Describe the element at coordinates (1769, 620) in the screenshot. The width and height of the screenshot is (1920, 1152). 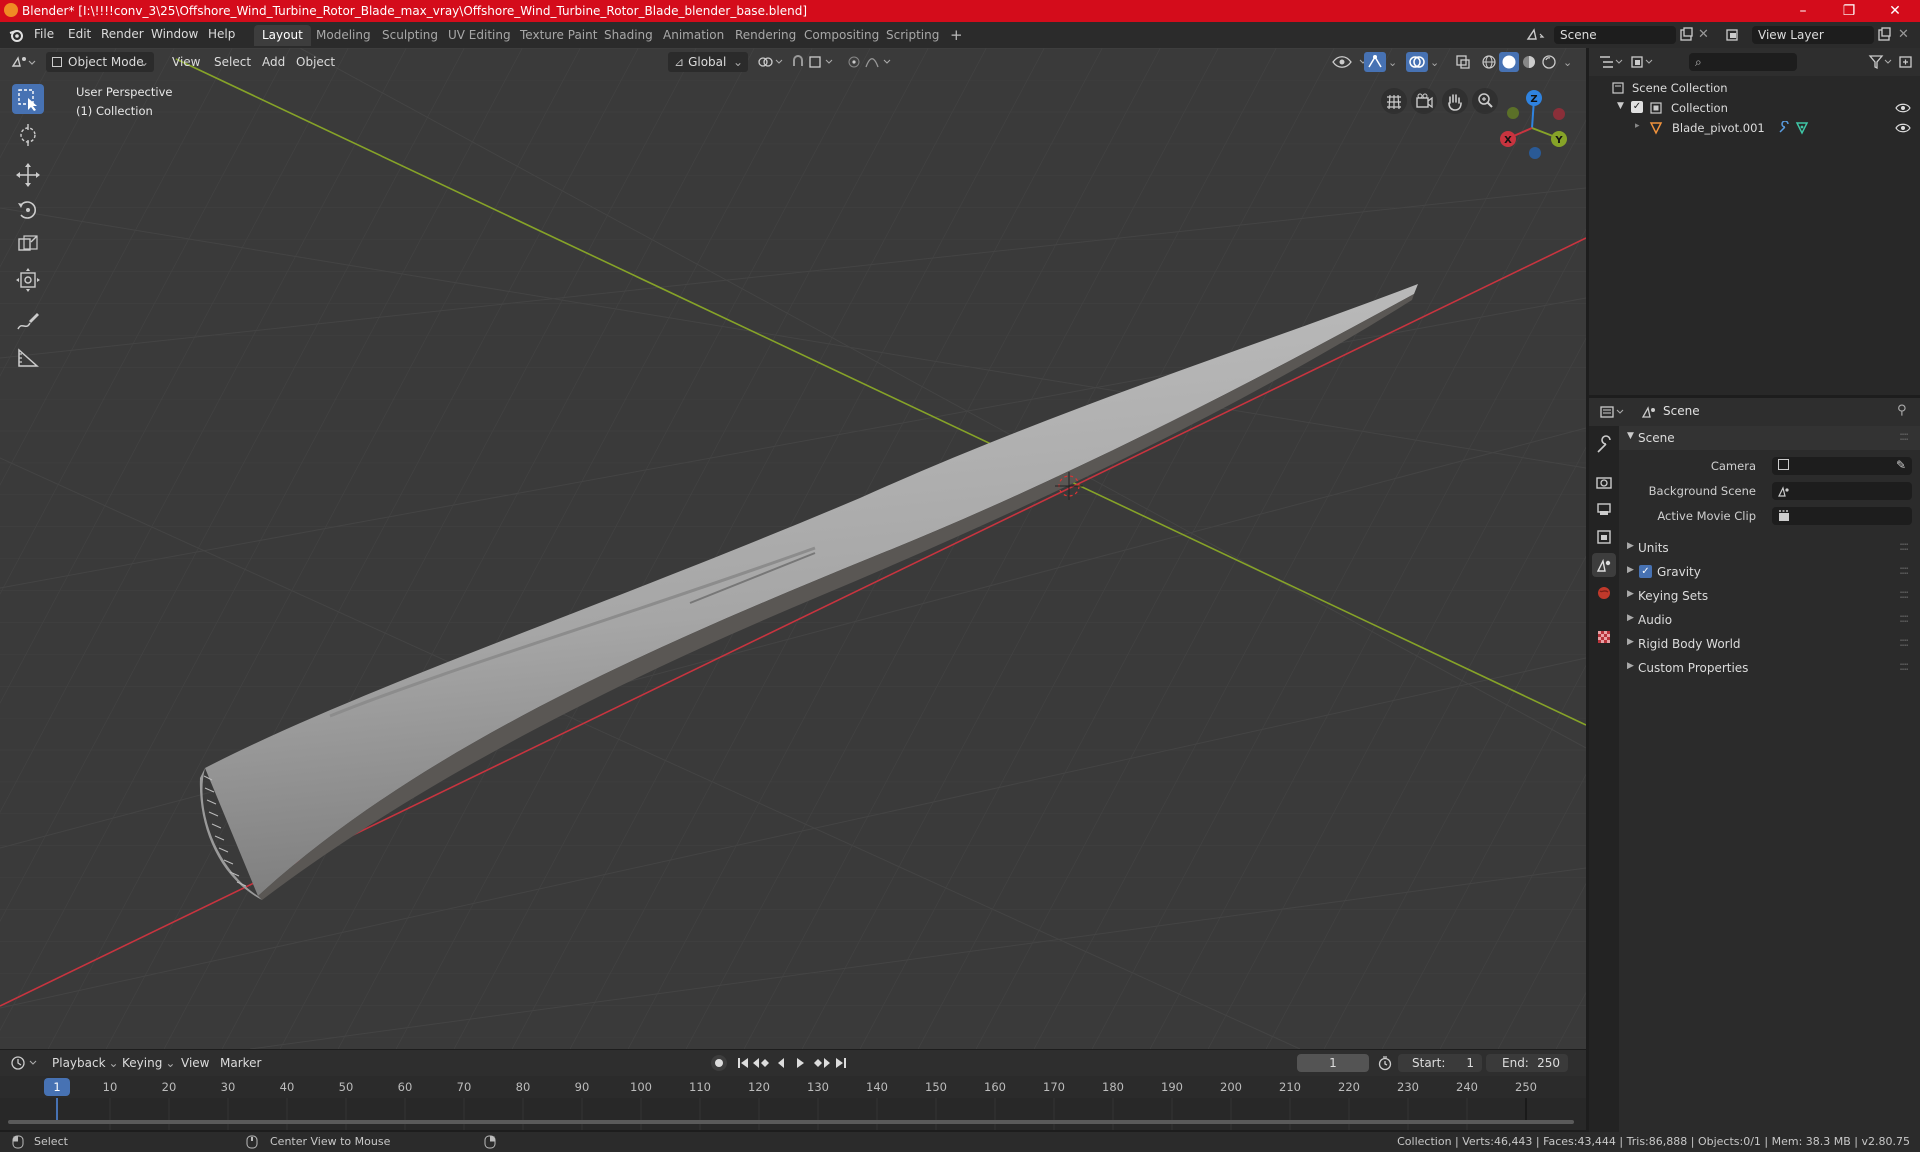
I see `subpanel-audio: ▶ Audio ::::` at that location.